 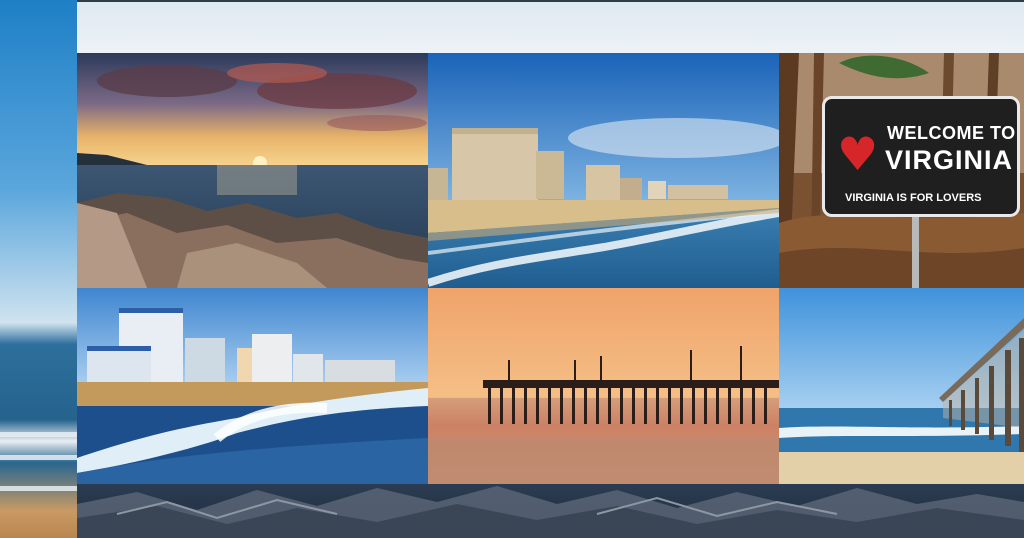 What do you see at coordinates (913, 198) in the screenshot?
I see `sign-line-slogan: VIRGINIA IS FOR LOVERS` at bounding box center [913, 198].